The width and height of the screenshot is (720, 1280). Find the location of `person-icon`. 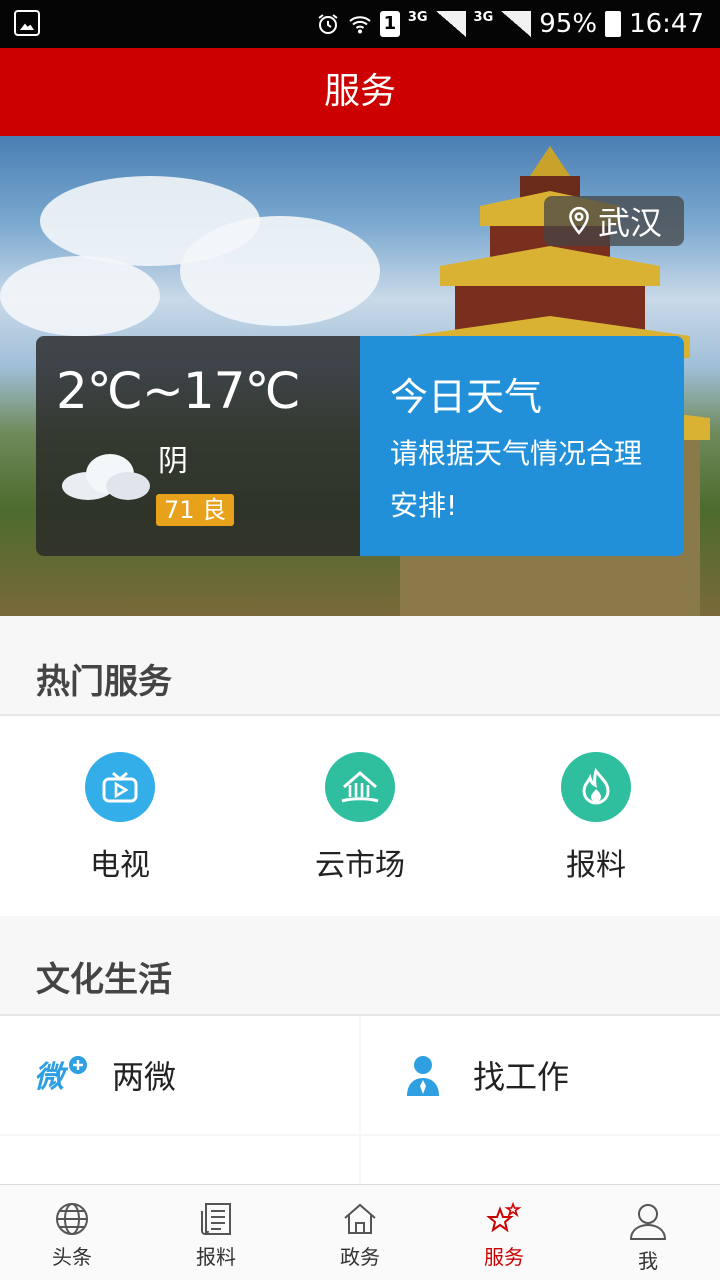

person-icon is located at coordinates (423, 1075).